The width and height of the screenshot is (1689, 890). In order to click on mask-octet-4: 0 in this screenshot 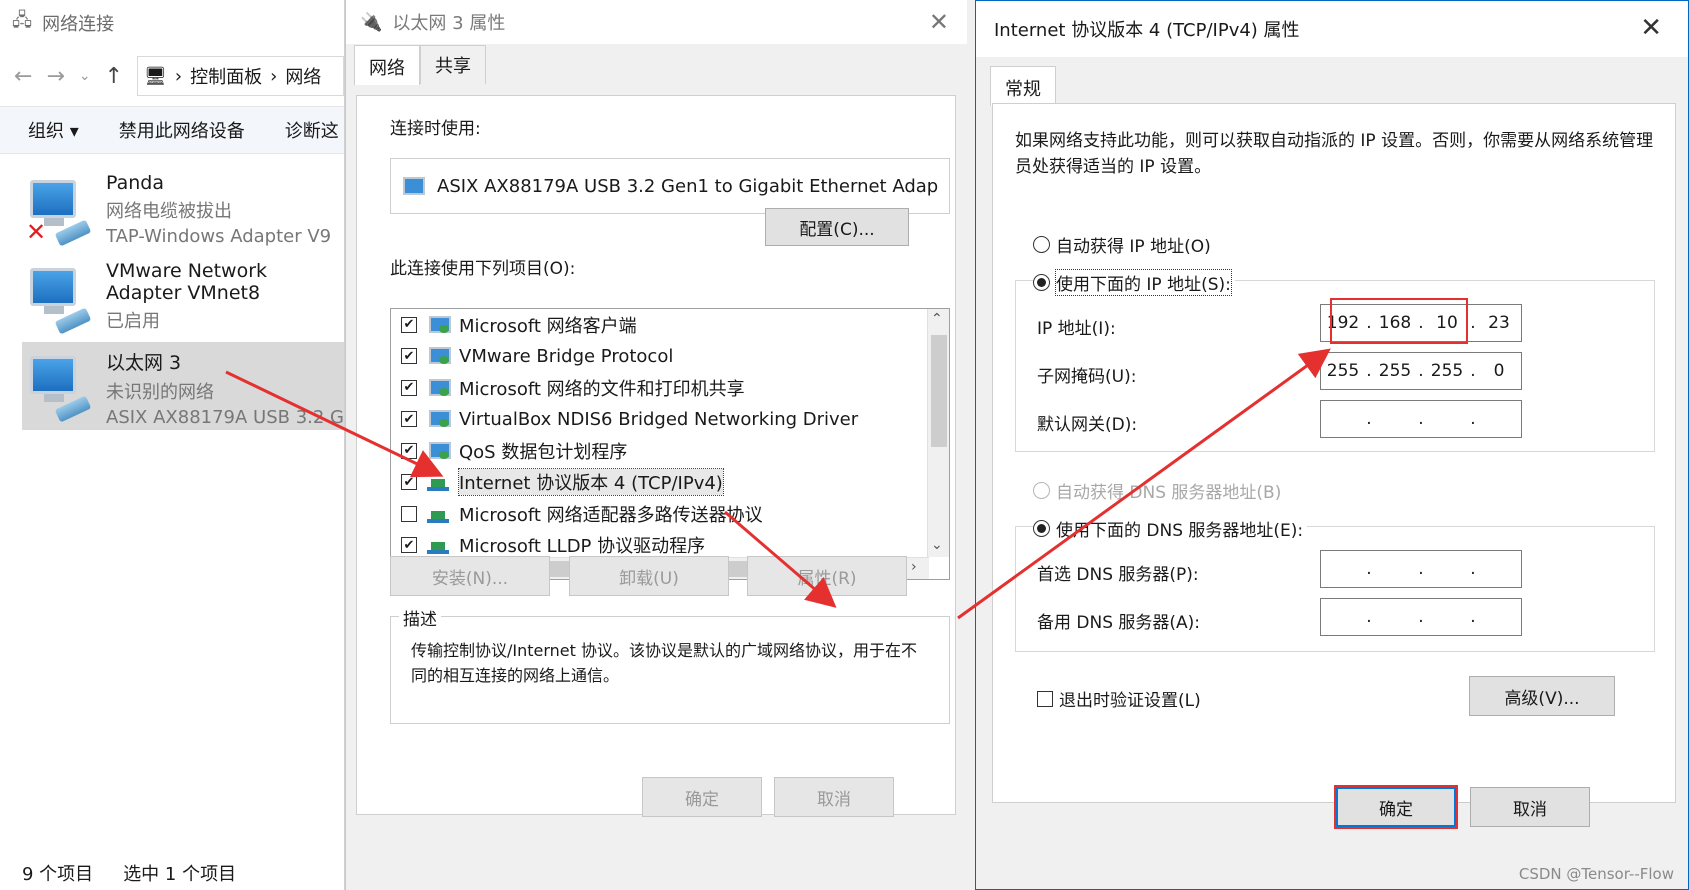, I will do `click(1499, 371)`.